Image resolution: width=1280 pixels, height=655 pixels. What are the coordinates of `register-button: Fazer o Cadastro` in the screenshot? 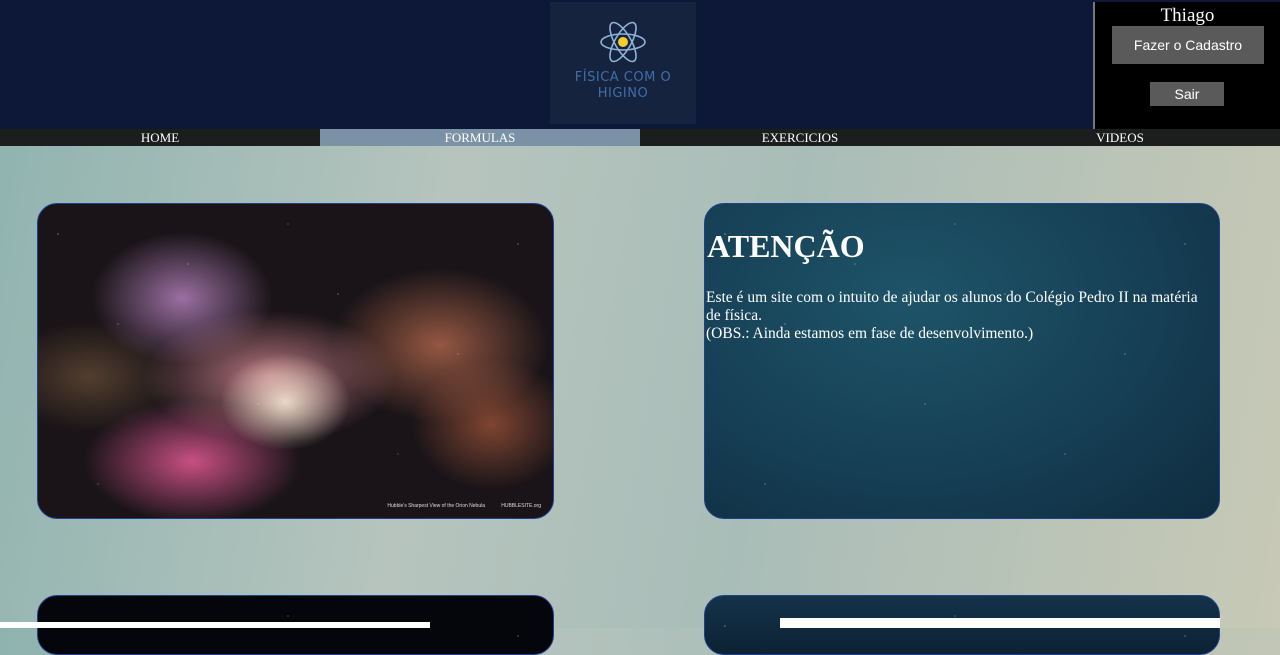 It's located at (1188, 45).